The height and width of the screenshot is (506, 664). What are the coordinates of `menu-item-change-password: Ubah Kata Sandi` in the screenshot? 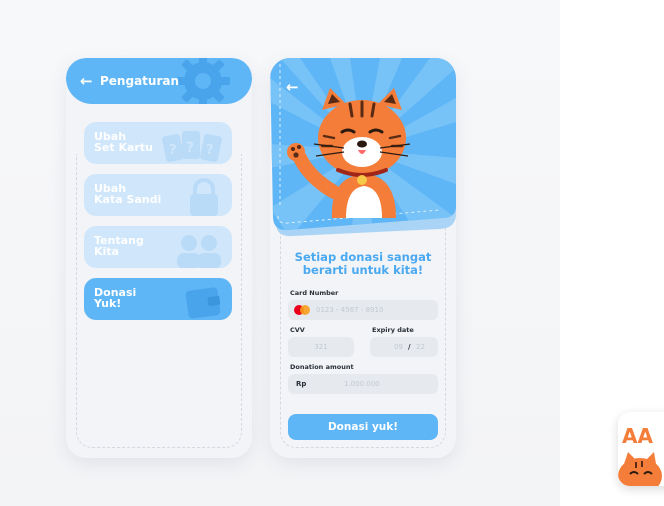 It's located at (158, 195).